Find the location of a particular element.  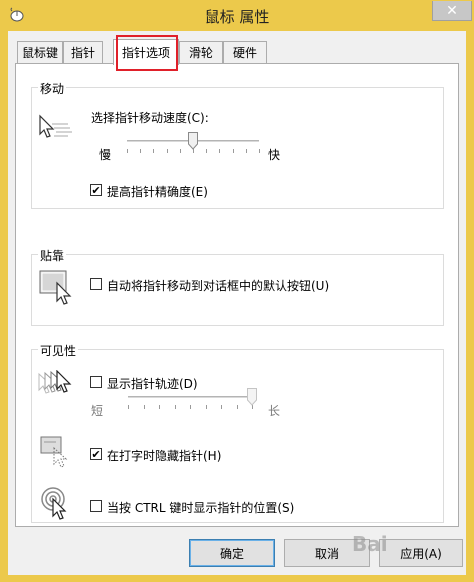

ctrl-locate-icon is located at coordinates (54, 503).